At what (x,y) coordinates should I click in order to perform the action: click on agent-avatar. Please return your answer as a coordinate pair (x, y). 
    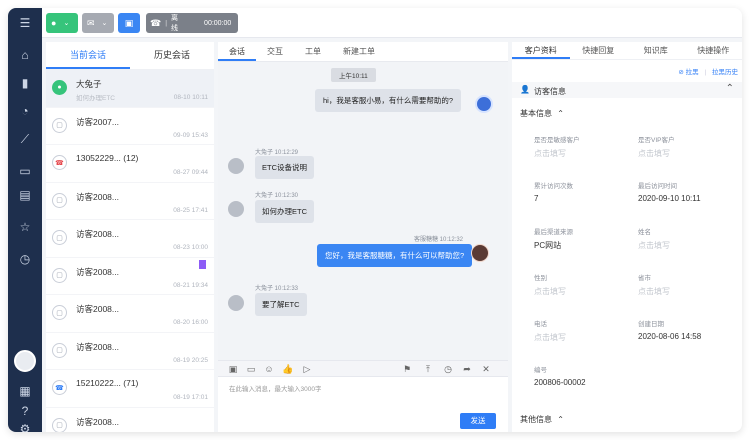
    Looking at the image, I should click on (480, 253).